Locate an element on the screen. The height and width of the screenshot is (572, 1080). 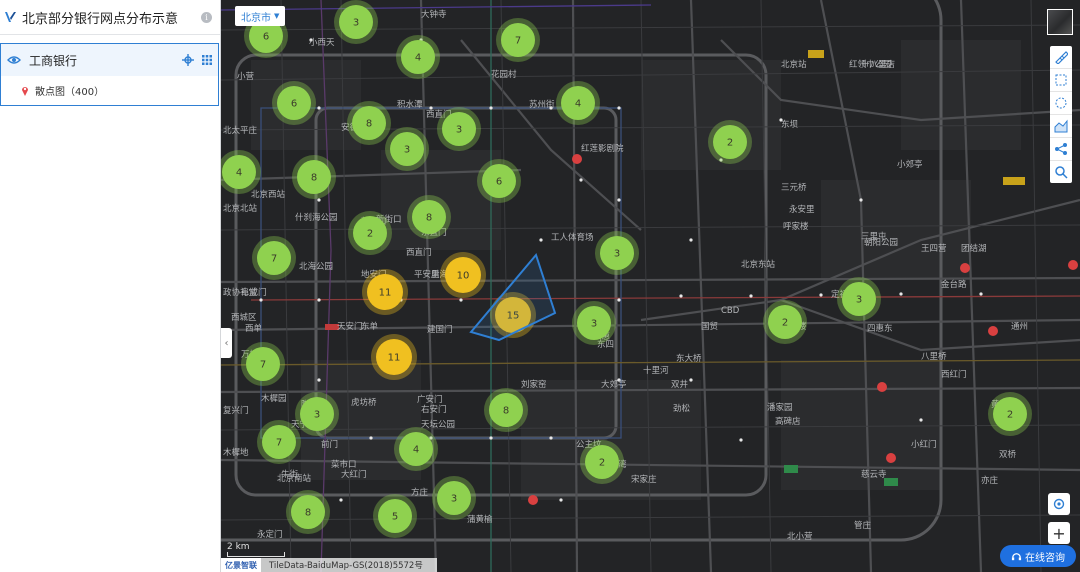
share-tool is located at coordinates (1061, 149).